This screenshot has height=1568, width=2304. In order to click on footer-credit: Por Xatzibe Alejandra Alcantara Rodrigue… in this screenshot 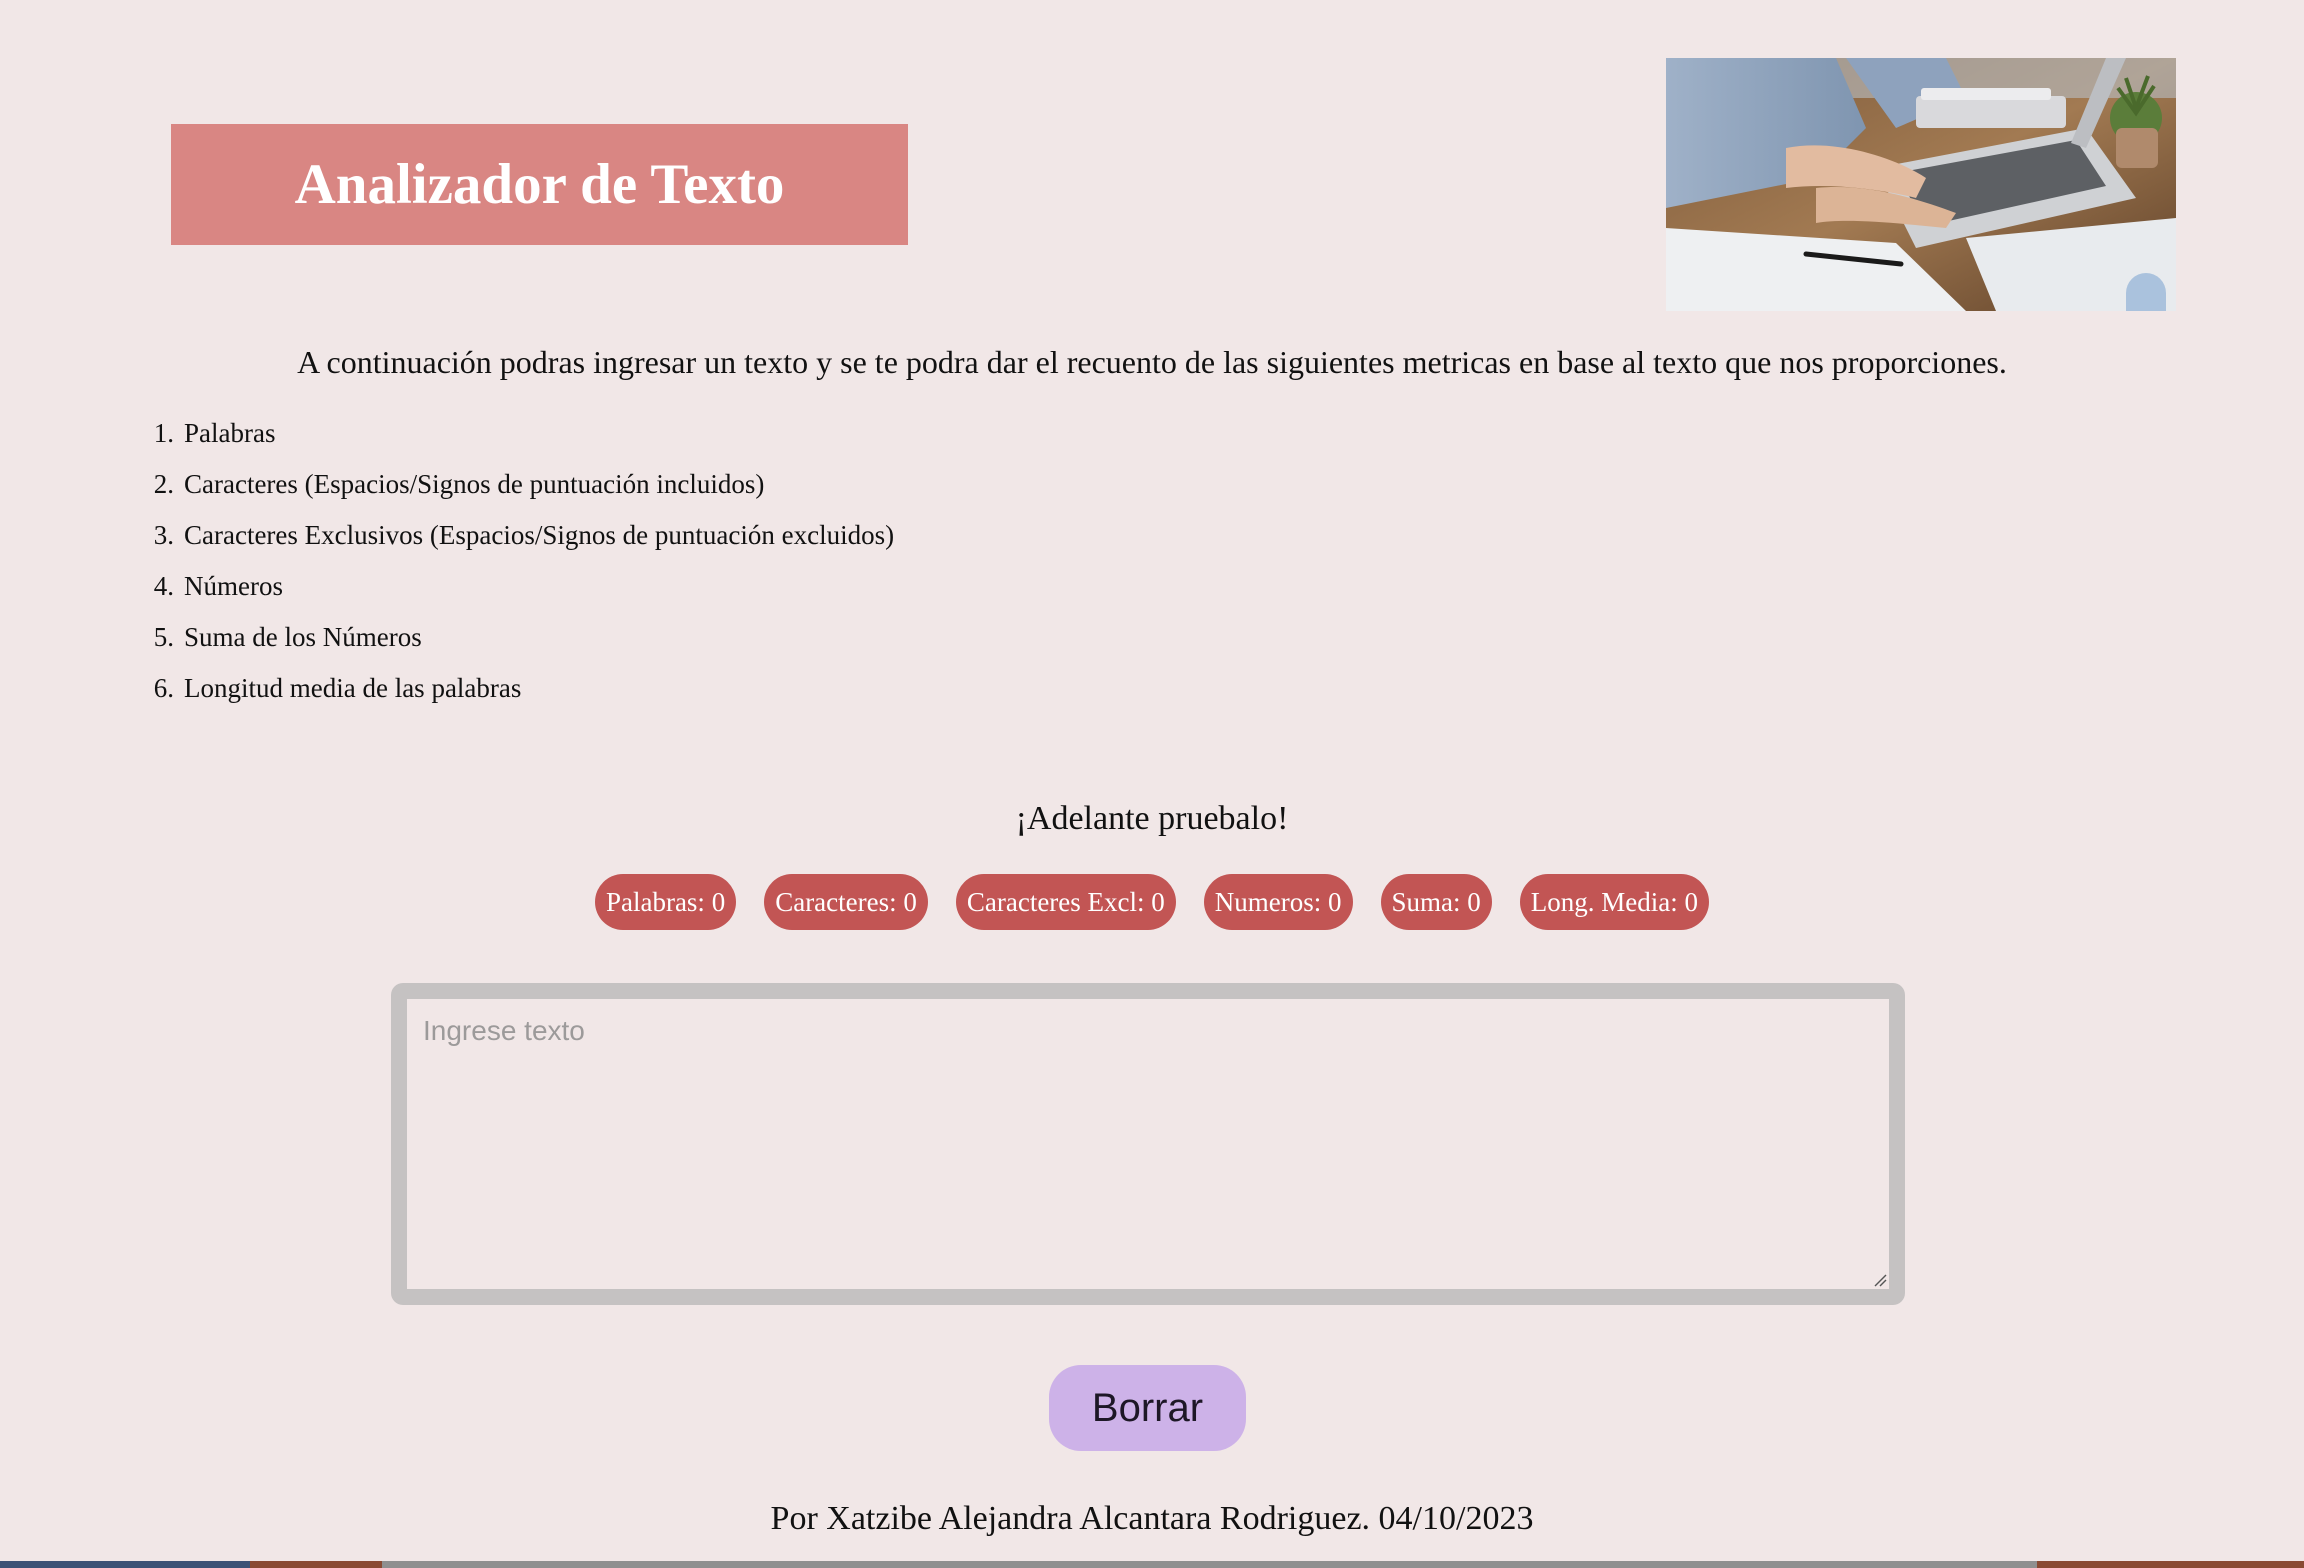, I will do `click(1152, 1518)`.